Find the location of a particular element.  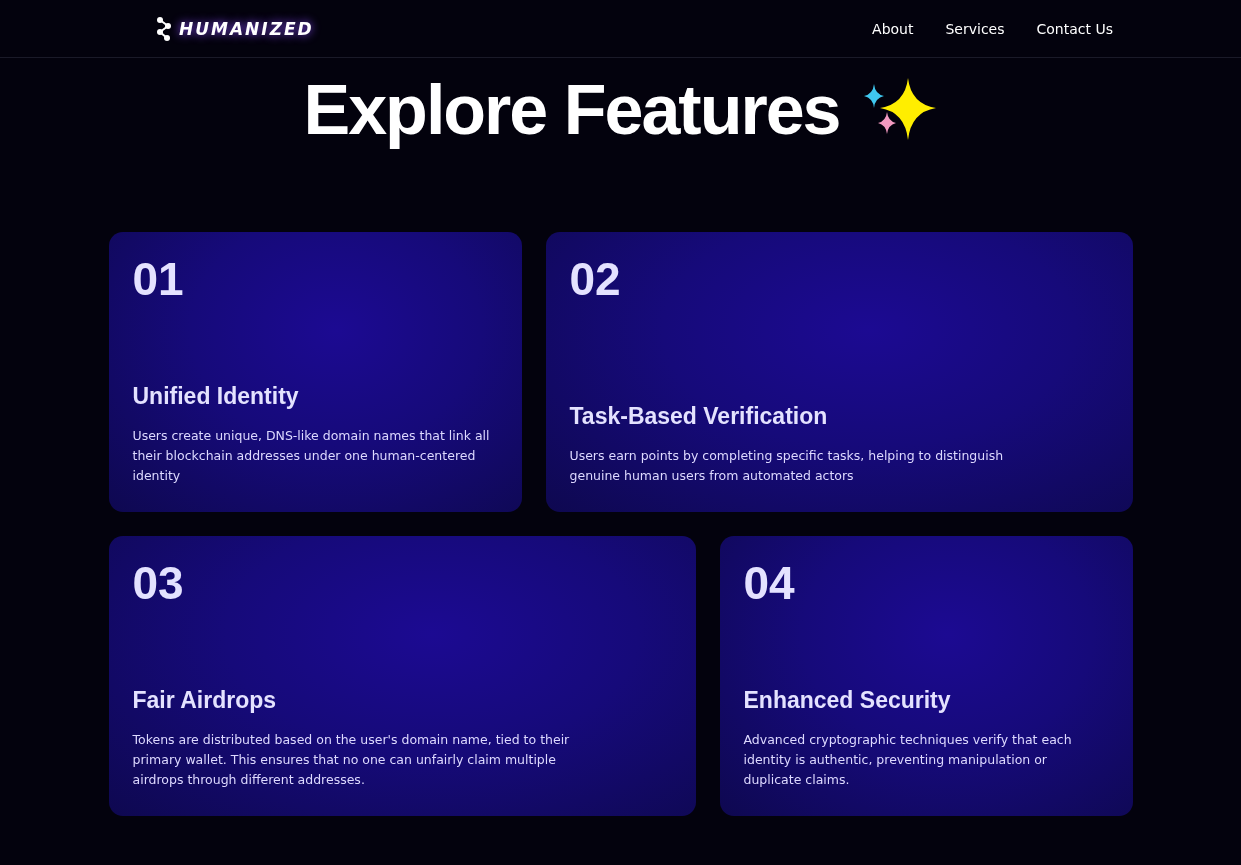

logo-icon is located at coordinates (164, 28).